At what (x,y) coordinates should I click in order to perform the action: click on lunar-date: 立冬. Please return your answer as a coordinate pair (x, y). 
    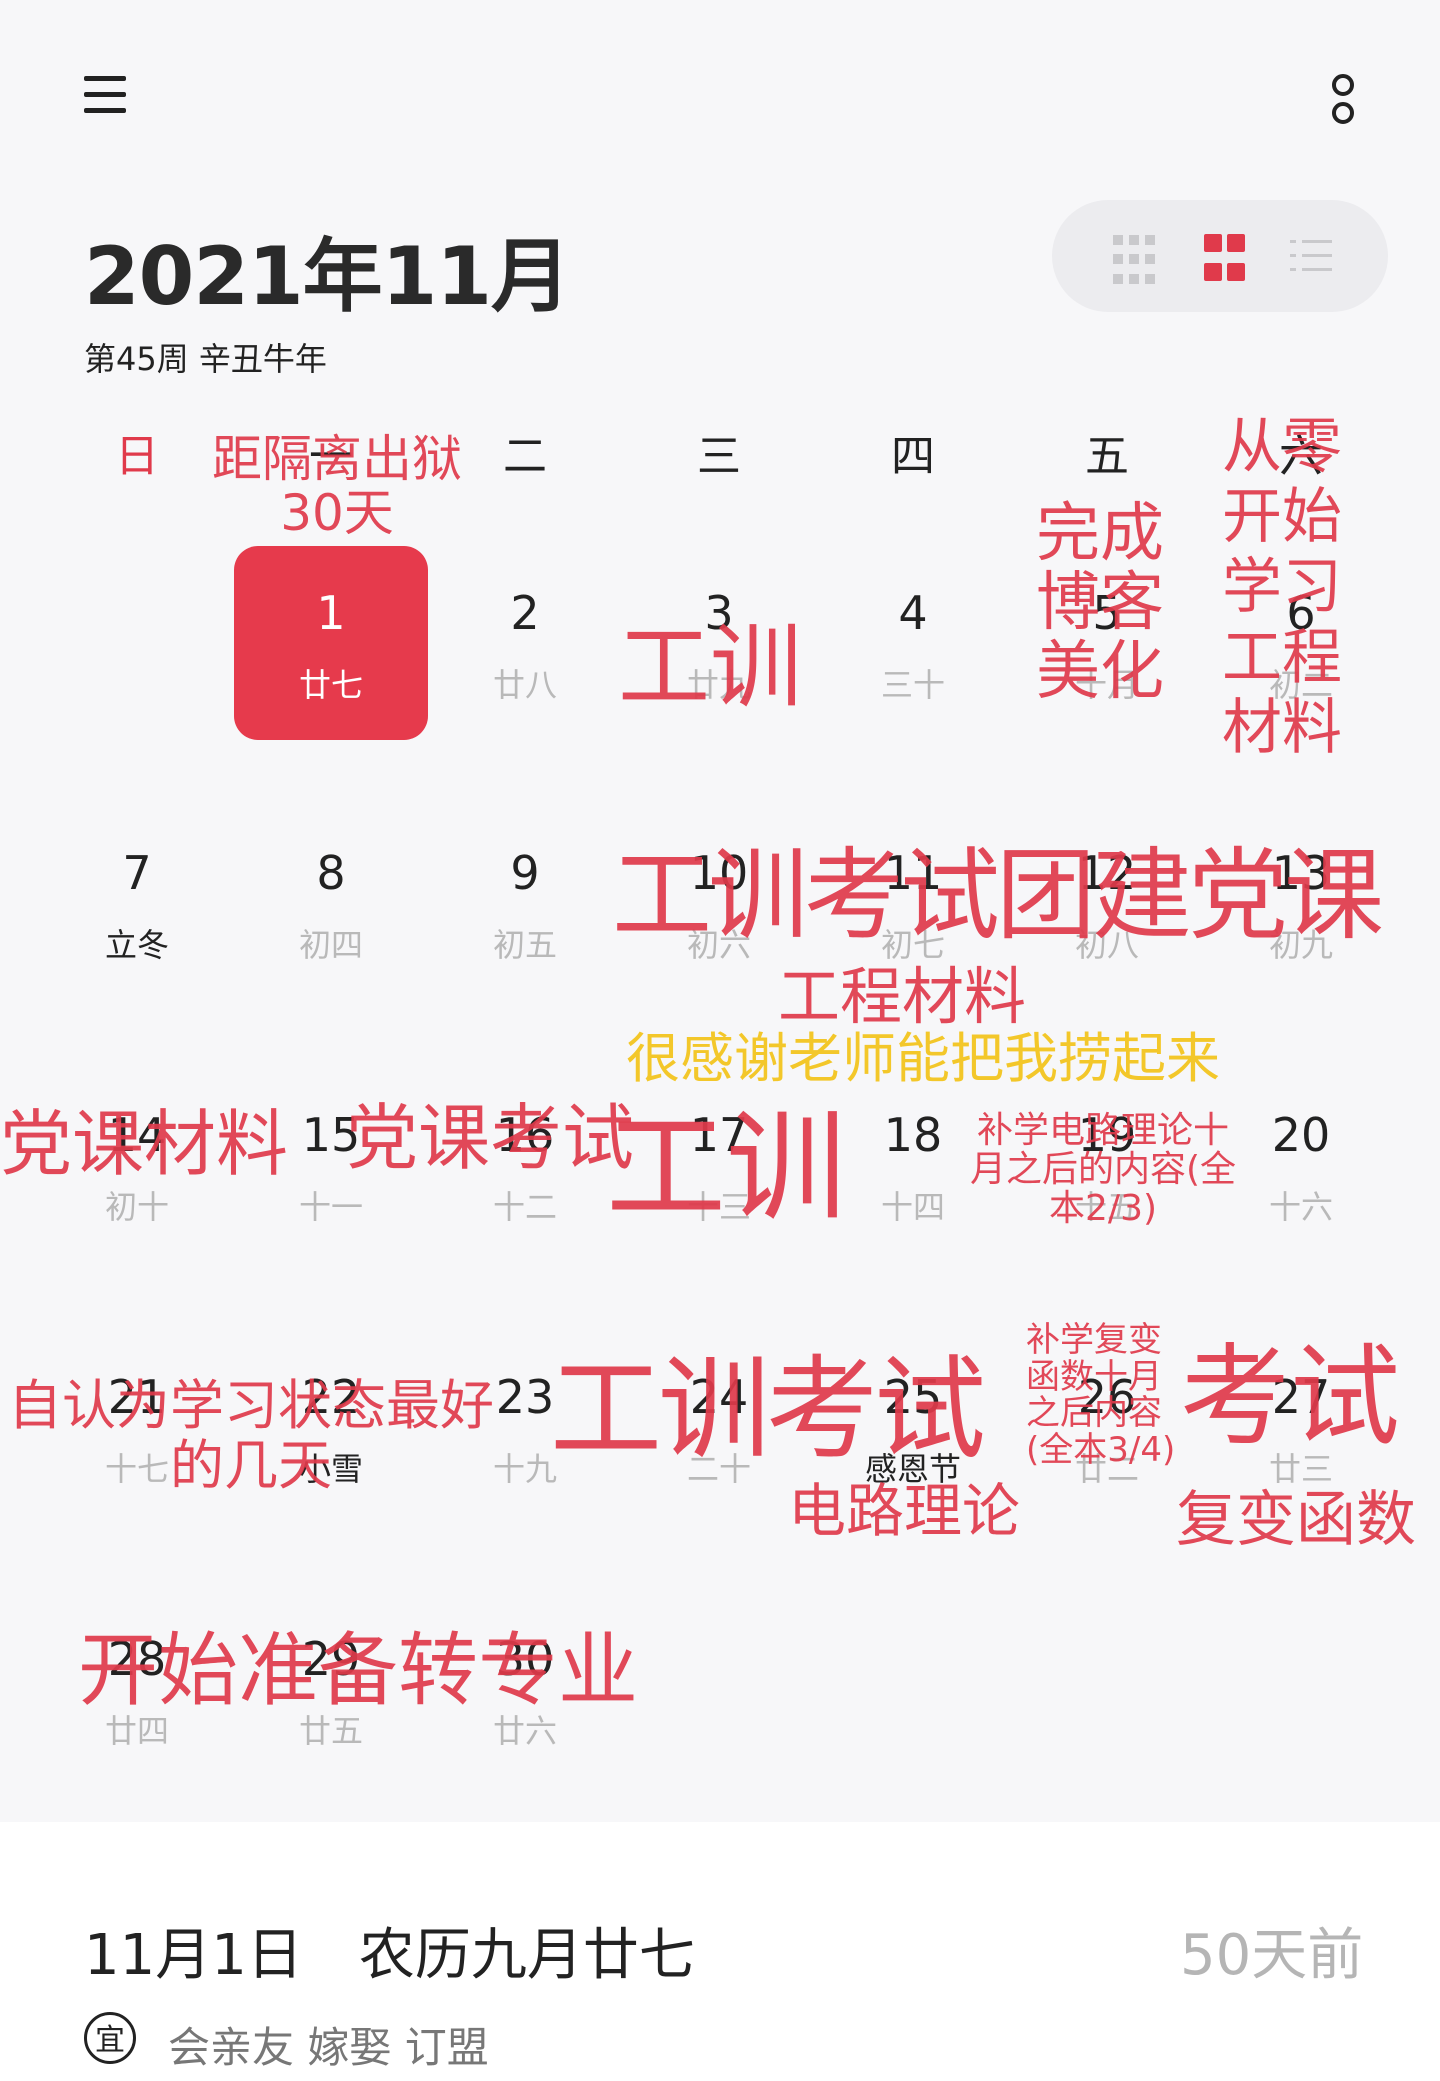
    Looking at the image, I should click on (136, 945).